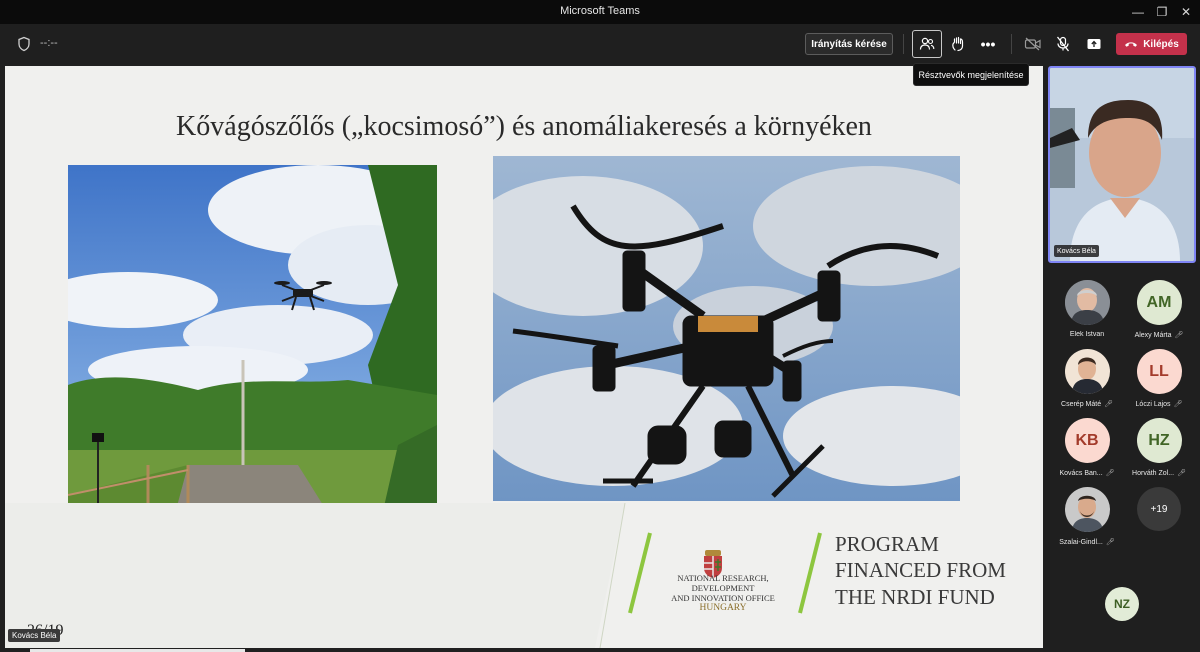  What do you see at coordinates (849, 44) in the screenshot?
I see `request-control-button: Irányítás kérése` at bounding box center [849, 44].